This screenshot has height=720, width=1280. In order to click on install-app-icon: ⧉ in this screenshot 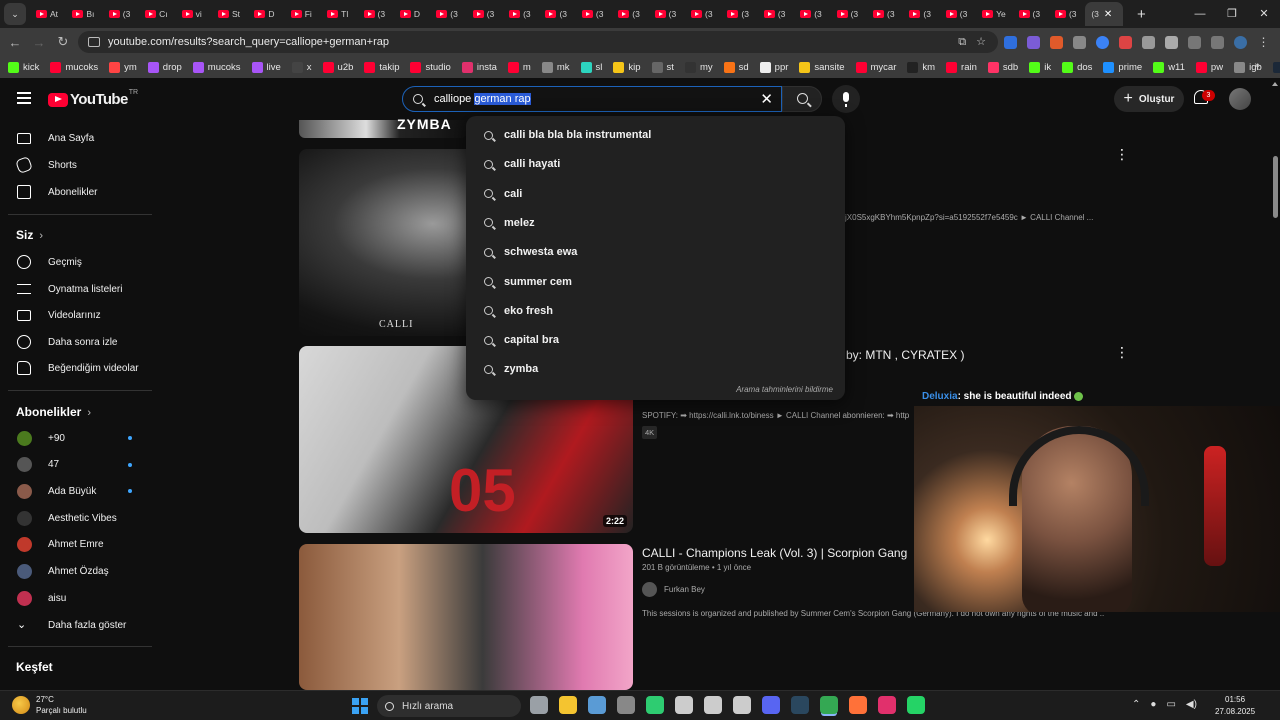, I will do `click(962, 42)`.